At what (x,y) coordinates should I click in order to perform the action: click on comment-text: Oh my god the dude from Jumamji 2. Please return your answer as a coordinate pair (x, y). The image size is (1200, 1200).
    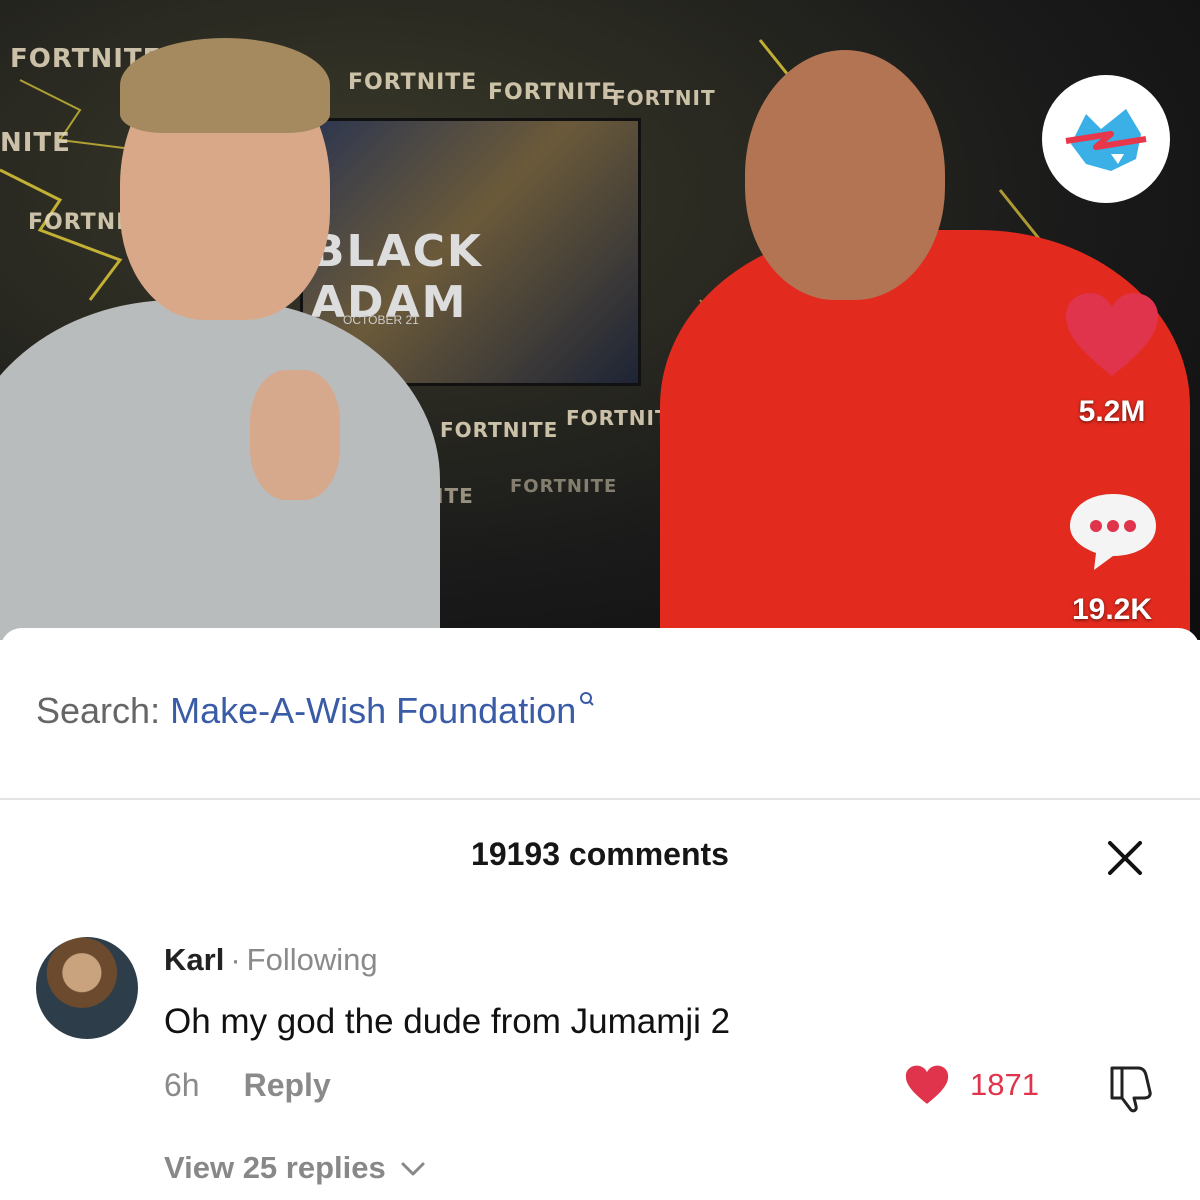
    Looking at the image, I should click on (447, 1021).